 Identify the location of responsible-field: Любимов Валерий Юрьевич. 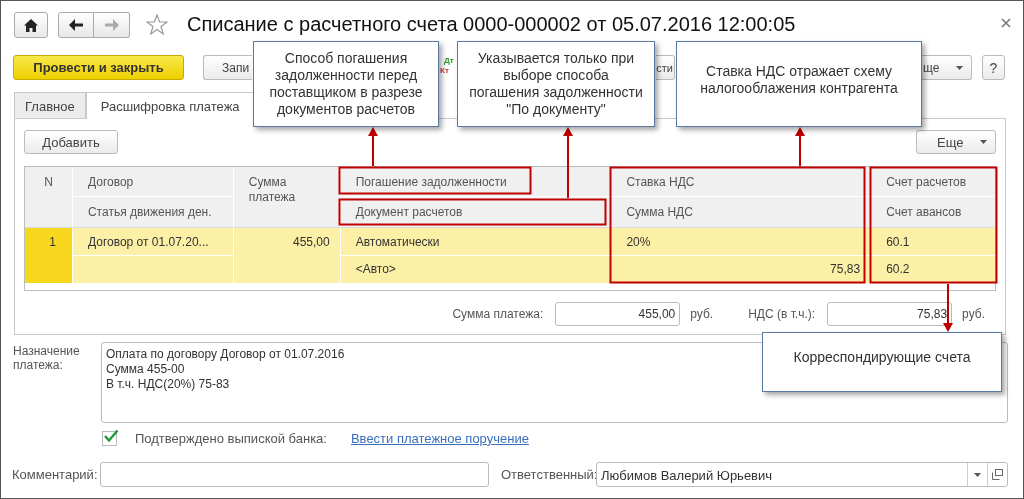
(802, 474).